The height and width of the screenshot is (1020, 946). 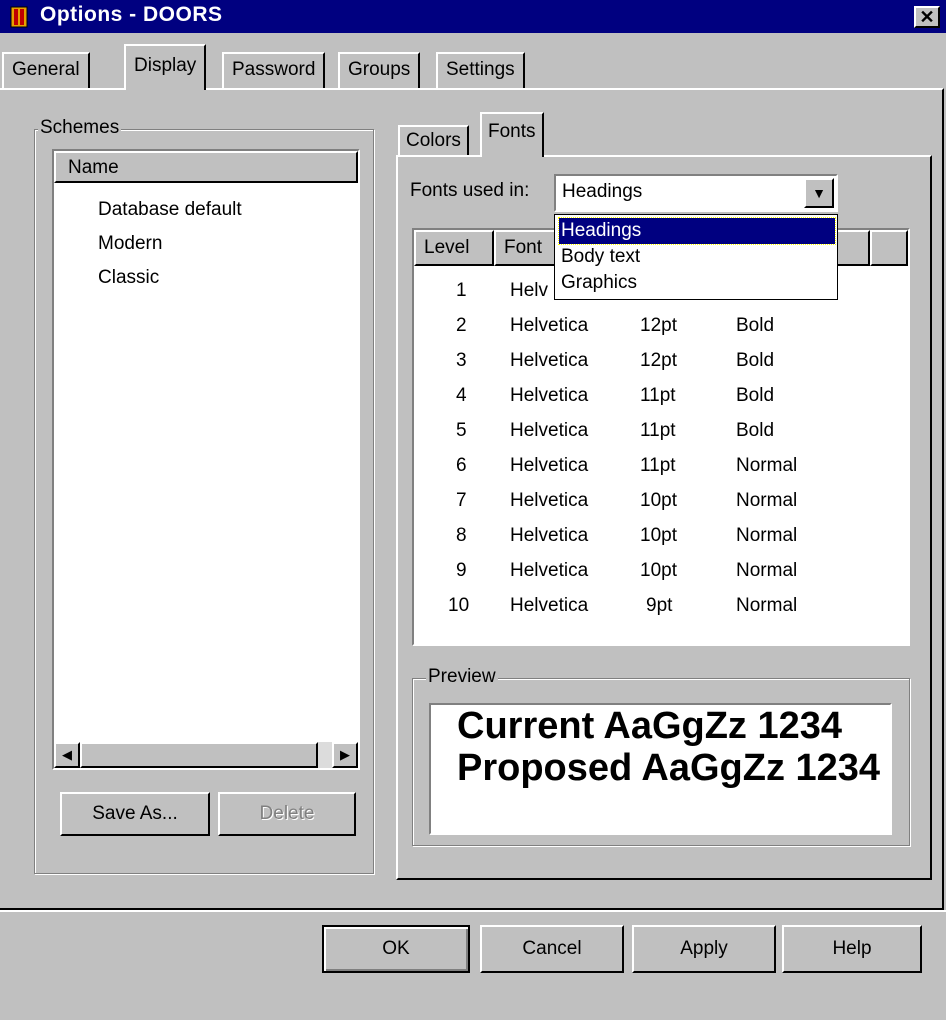 What do you see at coordinates (470, 190) in the screenshot?
I see `fonts-used-in-label: Fonts used in:` at bounding box center [470, 190].